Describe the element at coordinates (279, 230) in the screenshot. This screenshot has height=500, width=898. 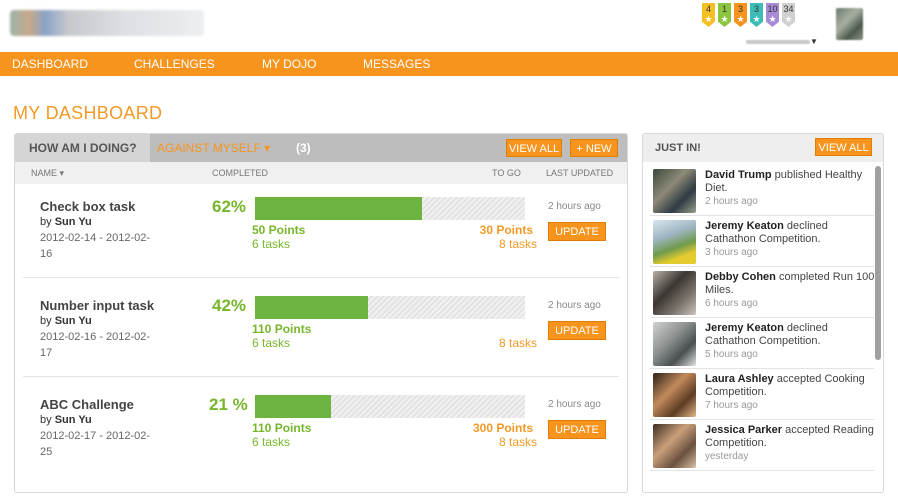
I see `completed-points: 50 Points` at that location.